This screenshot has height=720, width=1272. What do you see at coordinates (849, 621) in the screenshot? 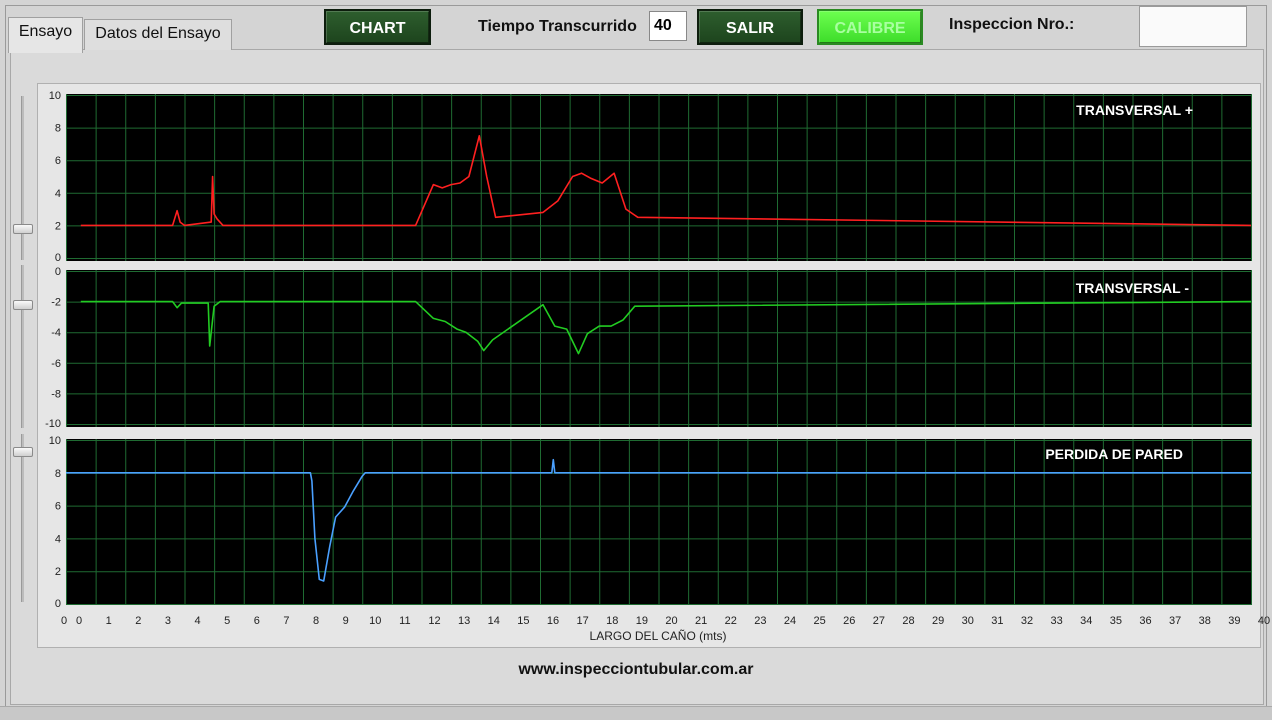
I see `x-tick-label: 26` at bounding box center [849, 621].